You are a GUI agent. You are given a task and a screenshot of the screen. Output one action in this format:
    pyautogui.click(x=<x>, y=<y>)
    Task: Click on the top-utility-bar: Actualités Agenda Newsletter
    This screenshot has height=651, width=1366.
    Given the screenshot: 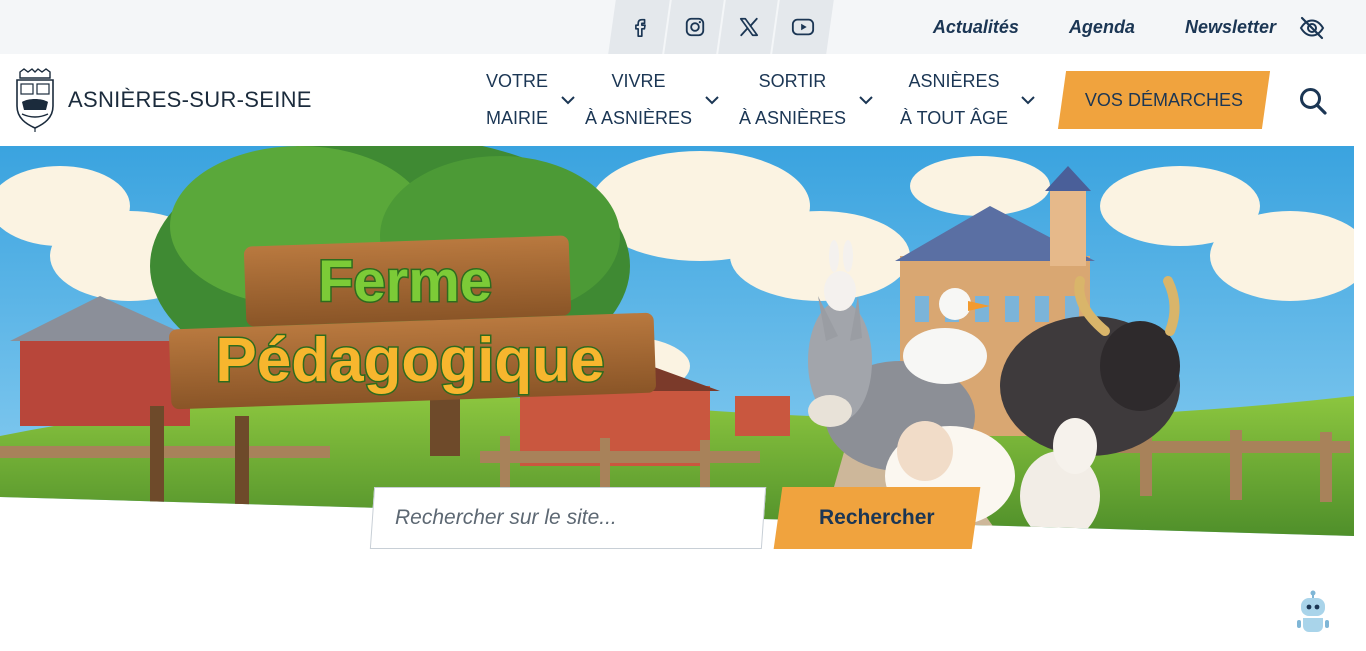 What is the action you would take?
    pyautogui.click(x=683, y=27)
    